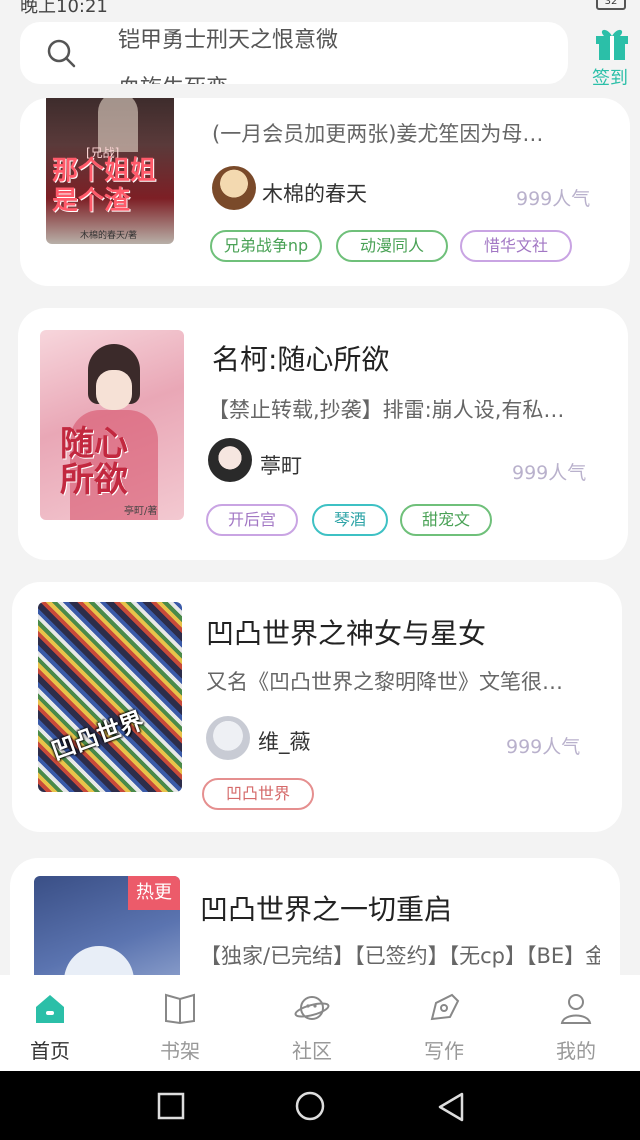 This screenshot has height=1140, width=640. I want to click on gift-icon, so click(612, 44).